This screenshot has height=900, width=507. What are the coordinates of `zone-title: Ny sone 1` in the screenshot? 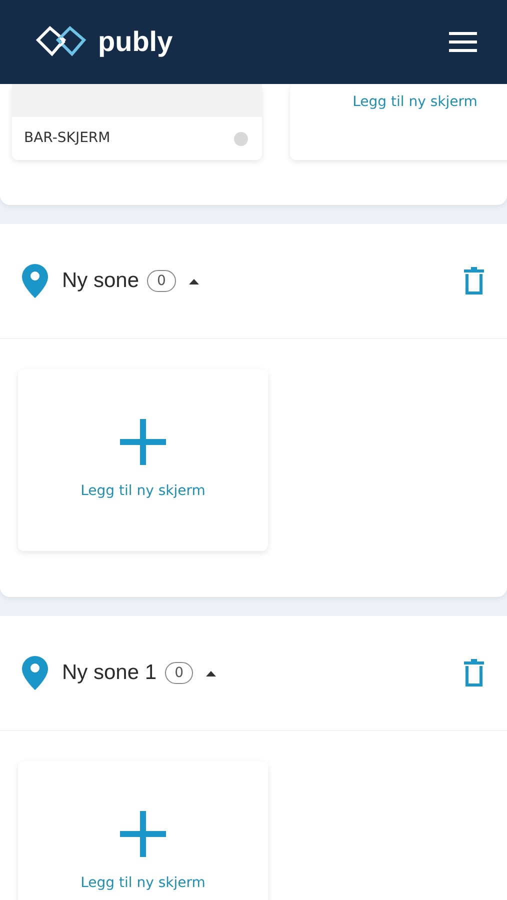 It's located at (109, 673).